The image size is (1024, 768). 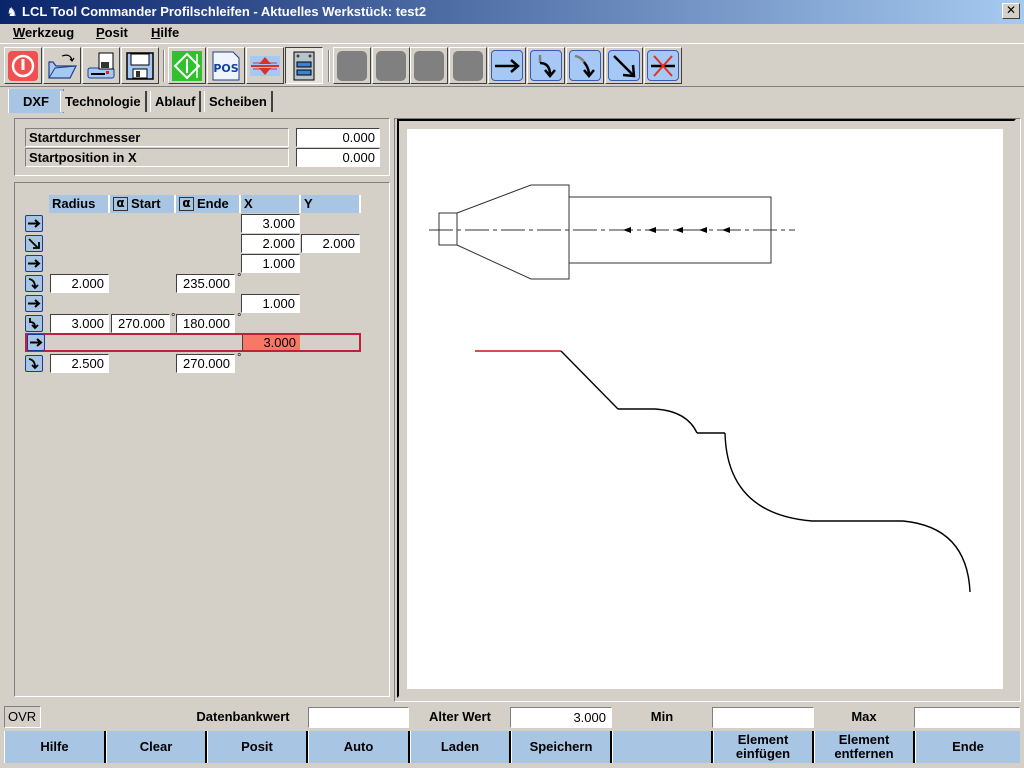 What do you see at coordinates (864, 716) in the screenshot?
I see `max-label: Max` at bounding box center [864, 716].